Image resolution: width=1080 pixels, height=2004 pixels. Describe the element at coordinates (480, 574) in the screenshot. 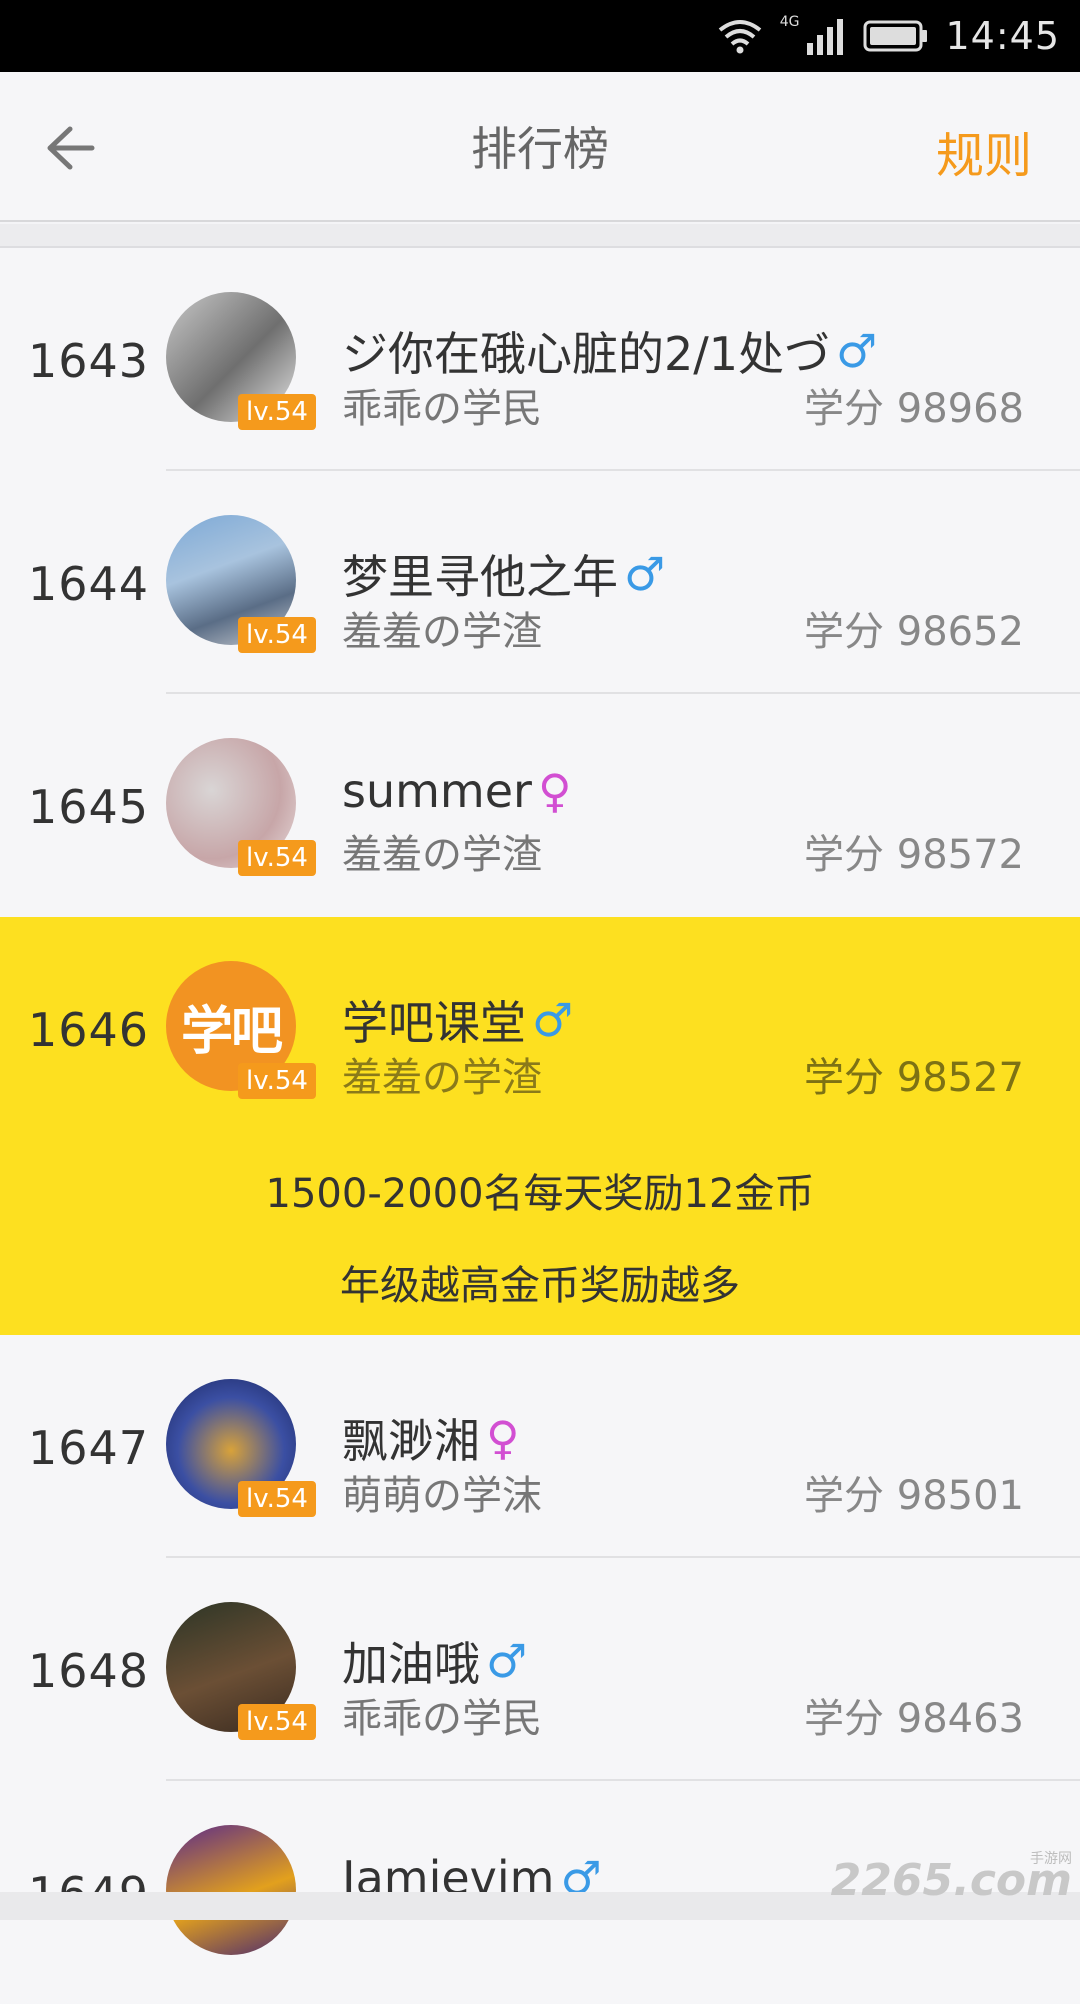

I see `user-name: 梦里寻他之年` at that location.